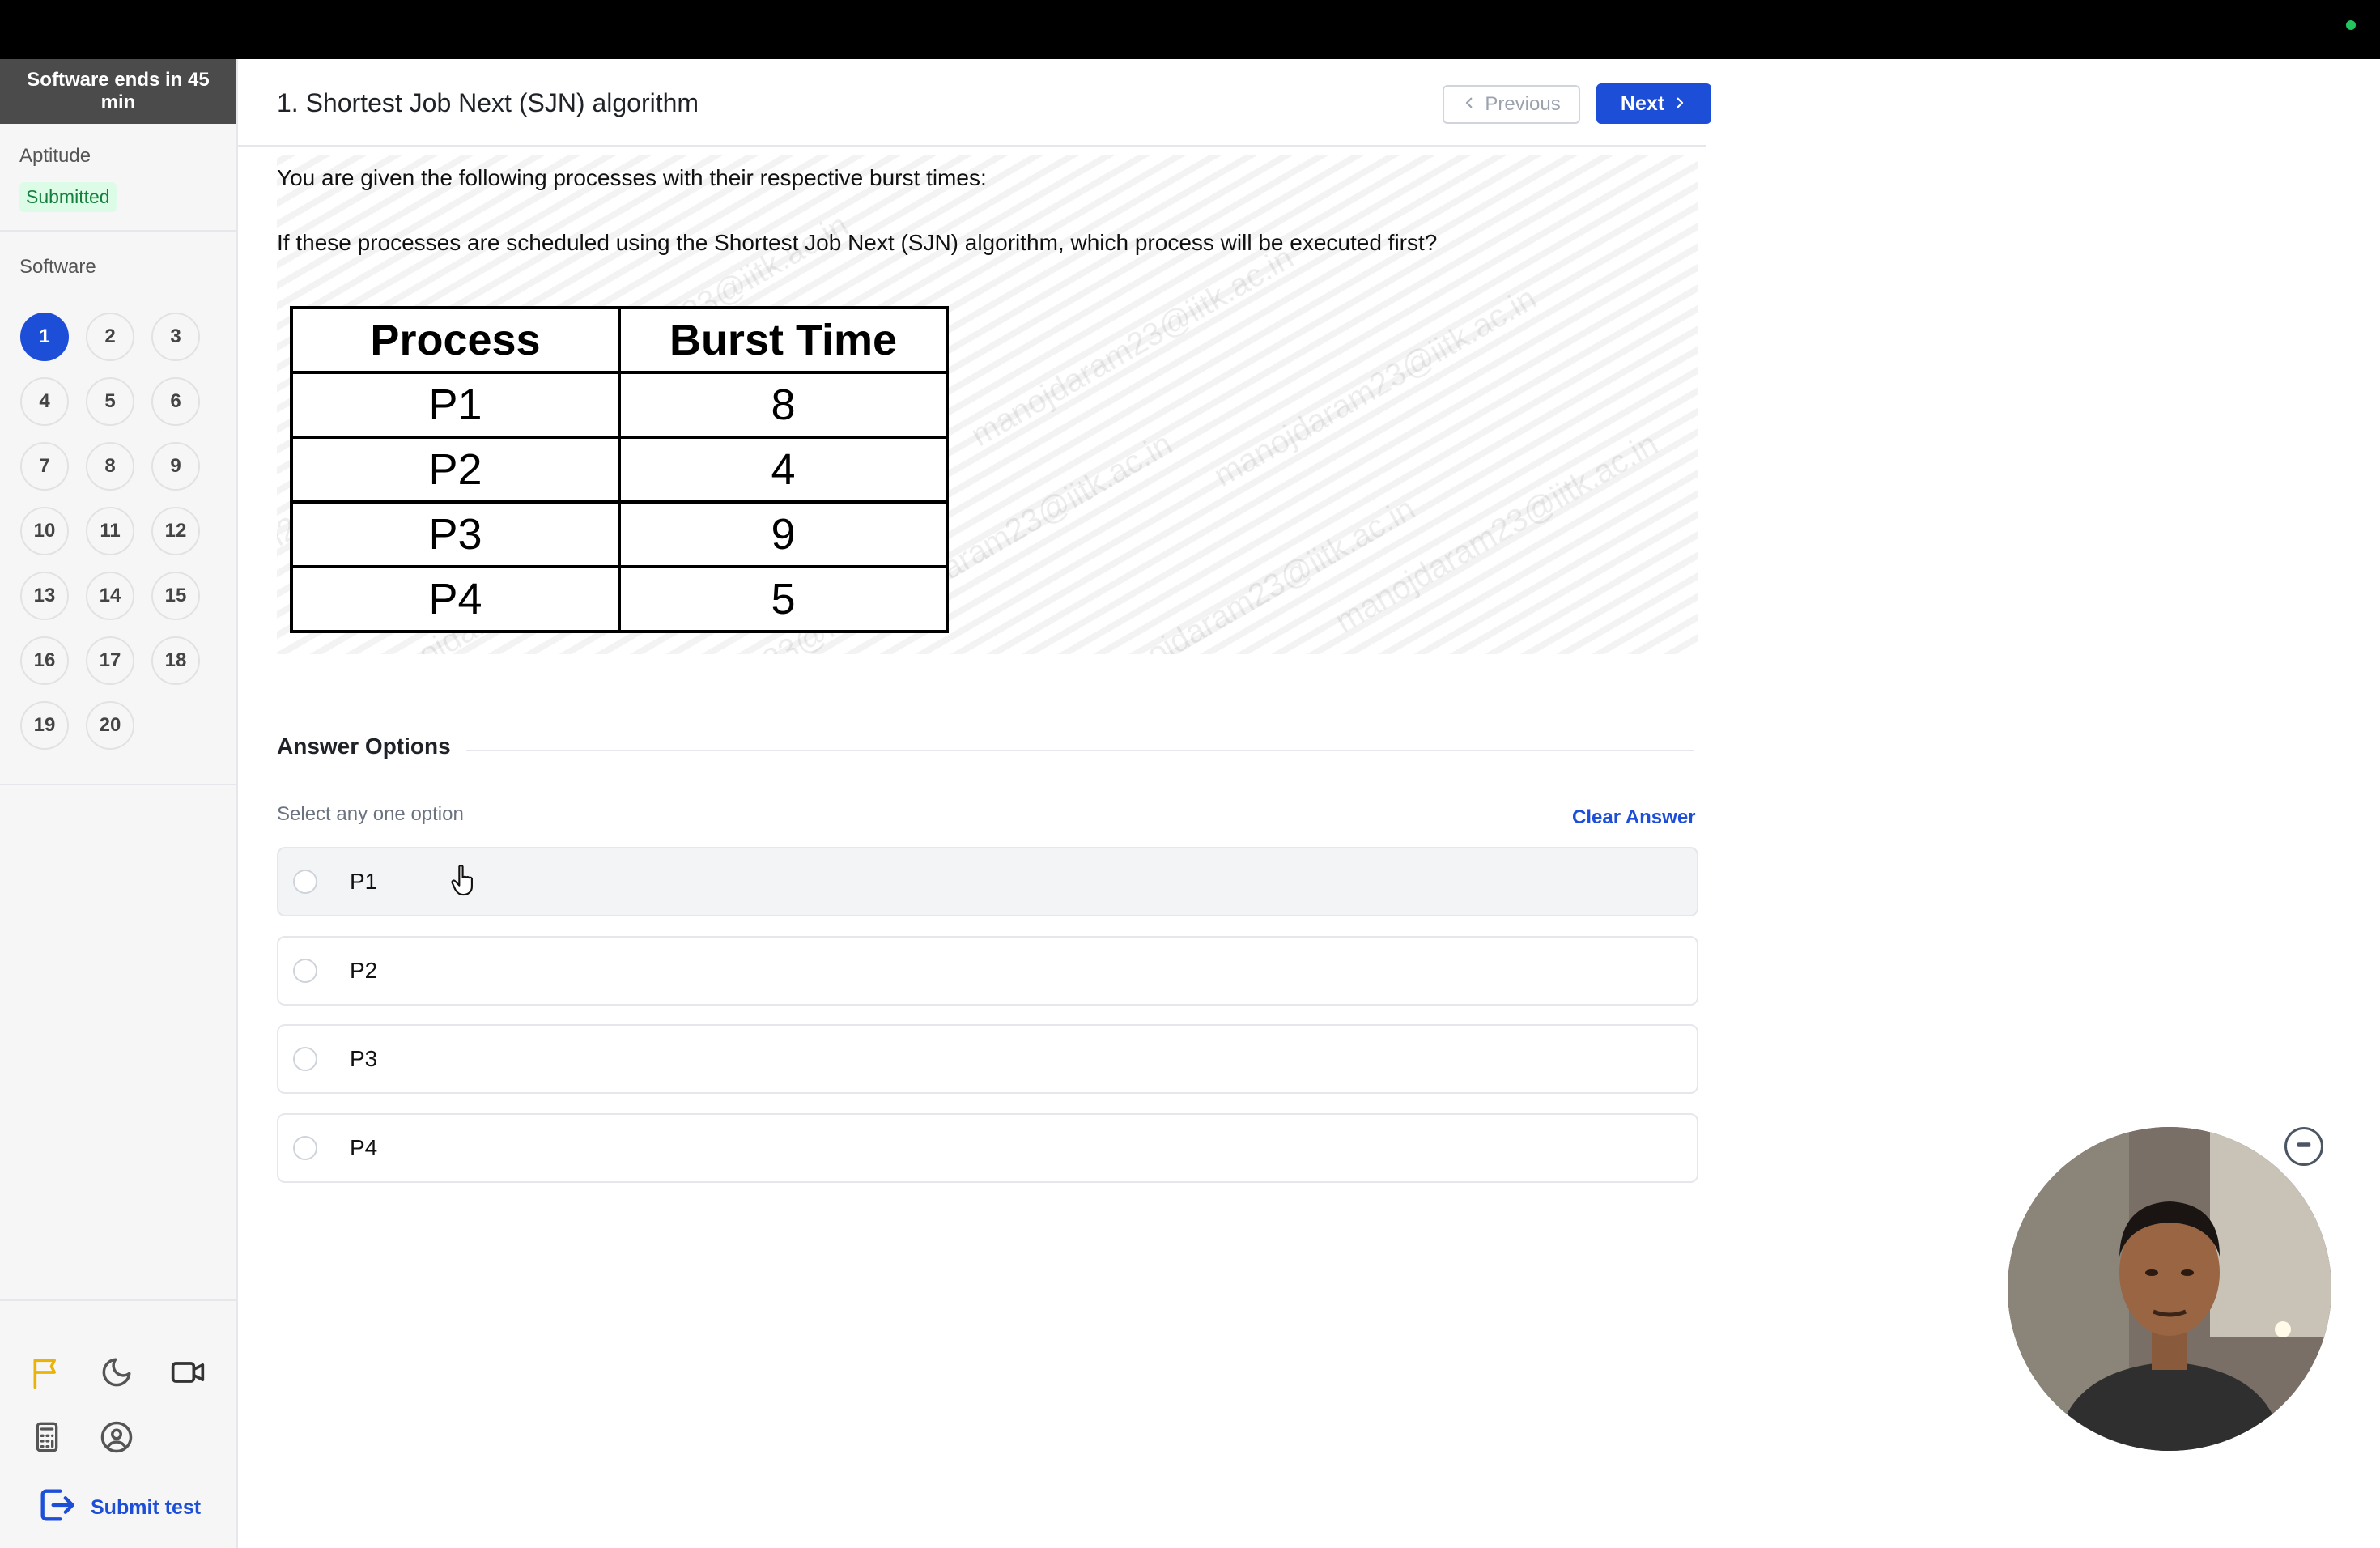 The width and height of the screenshot is (2380, 1548). I want to click on section-title-software: Software, so click(118, 268).